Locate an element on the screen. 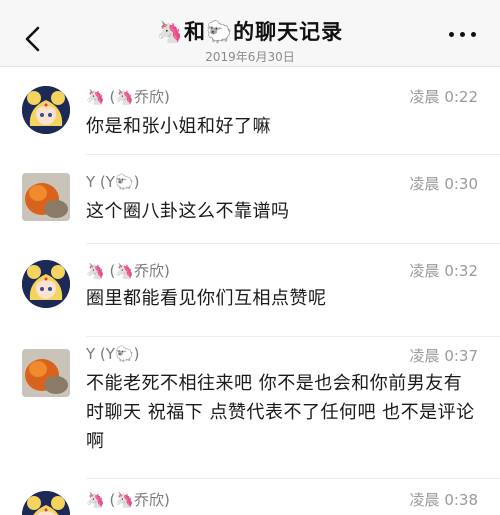 The image size is (500, 515). message-time: 凌晨 0:37 is located at coordinates (443, 356).